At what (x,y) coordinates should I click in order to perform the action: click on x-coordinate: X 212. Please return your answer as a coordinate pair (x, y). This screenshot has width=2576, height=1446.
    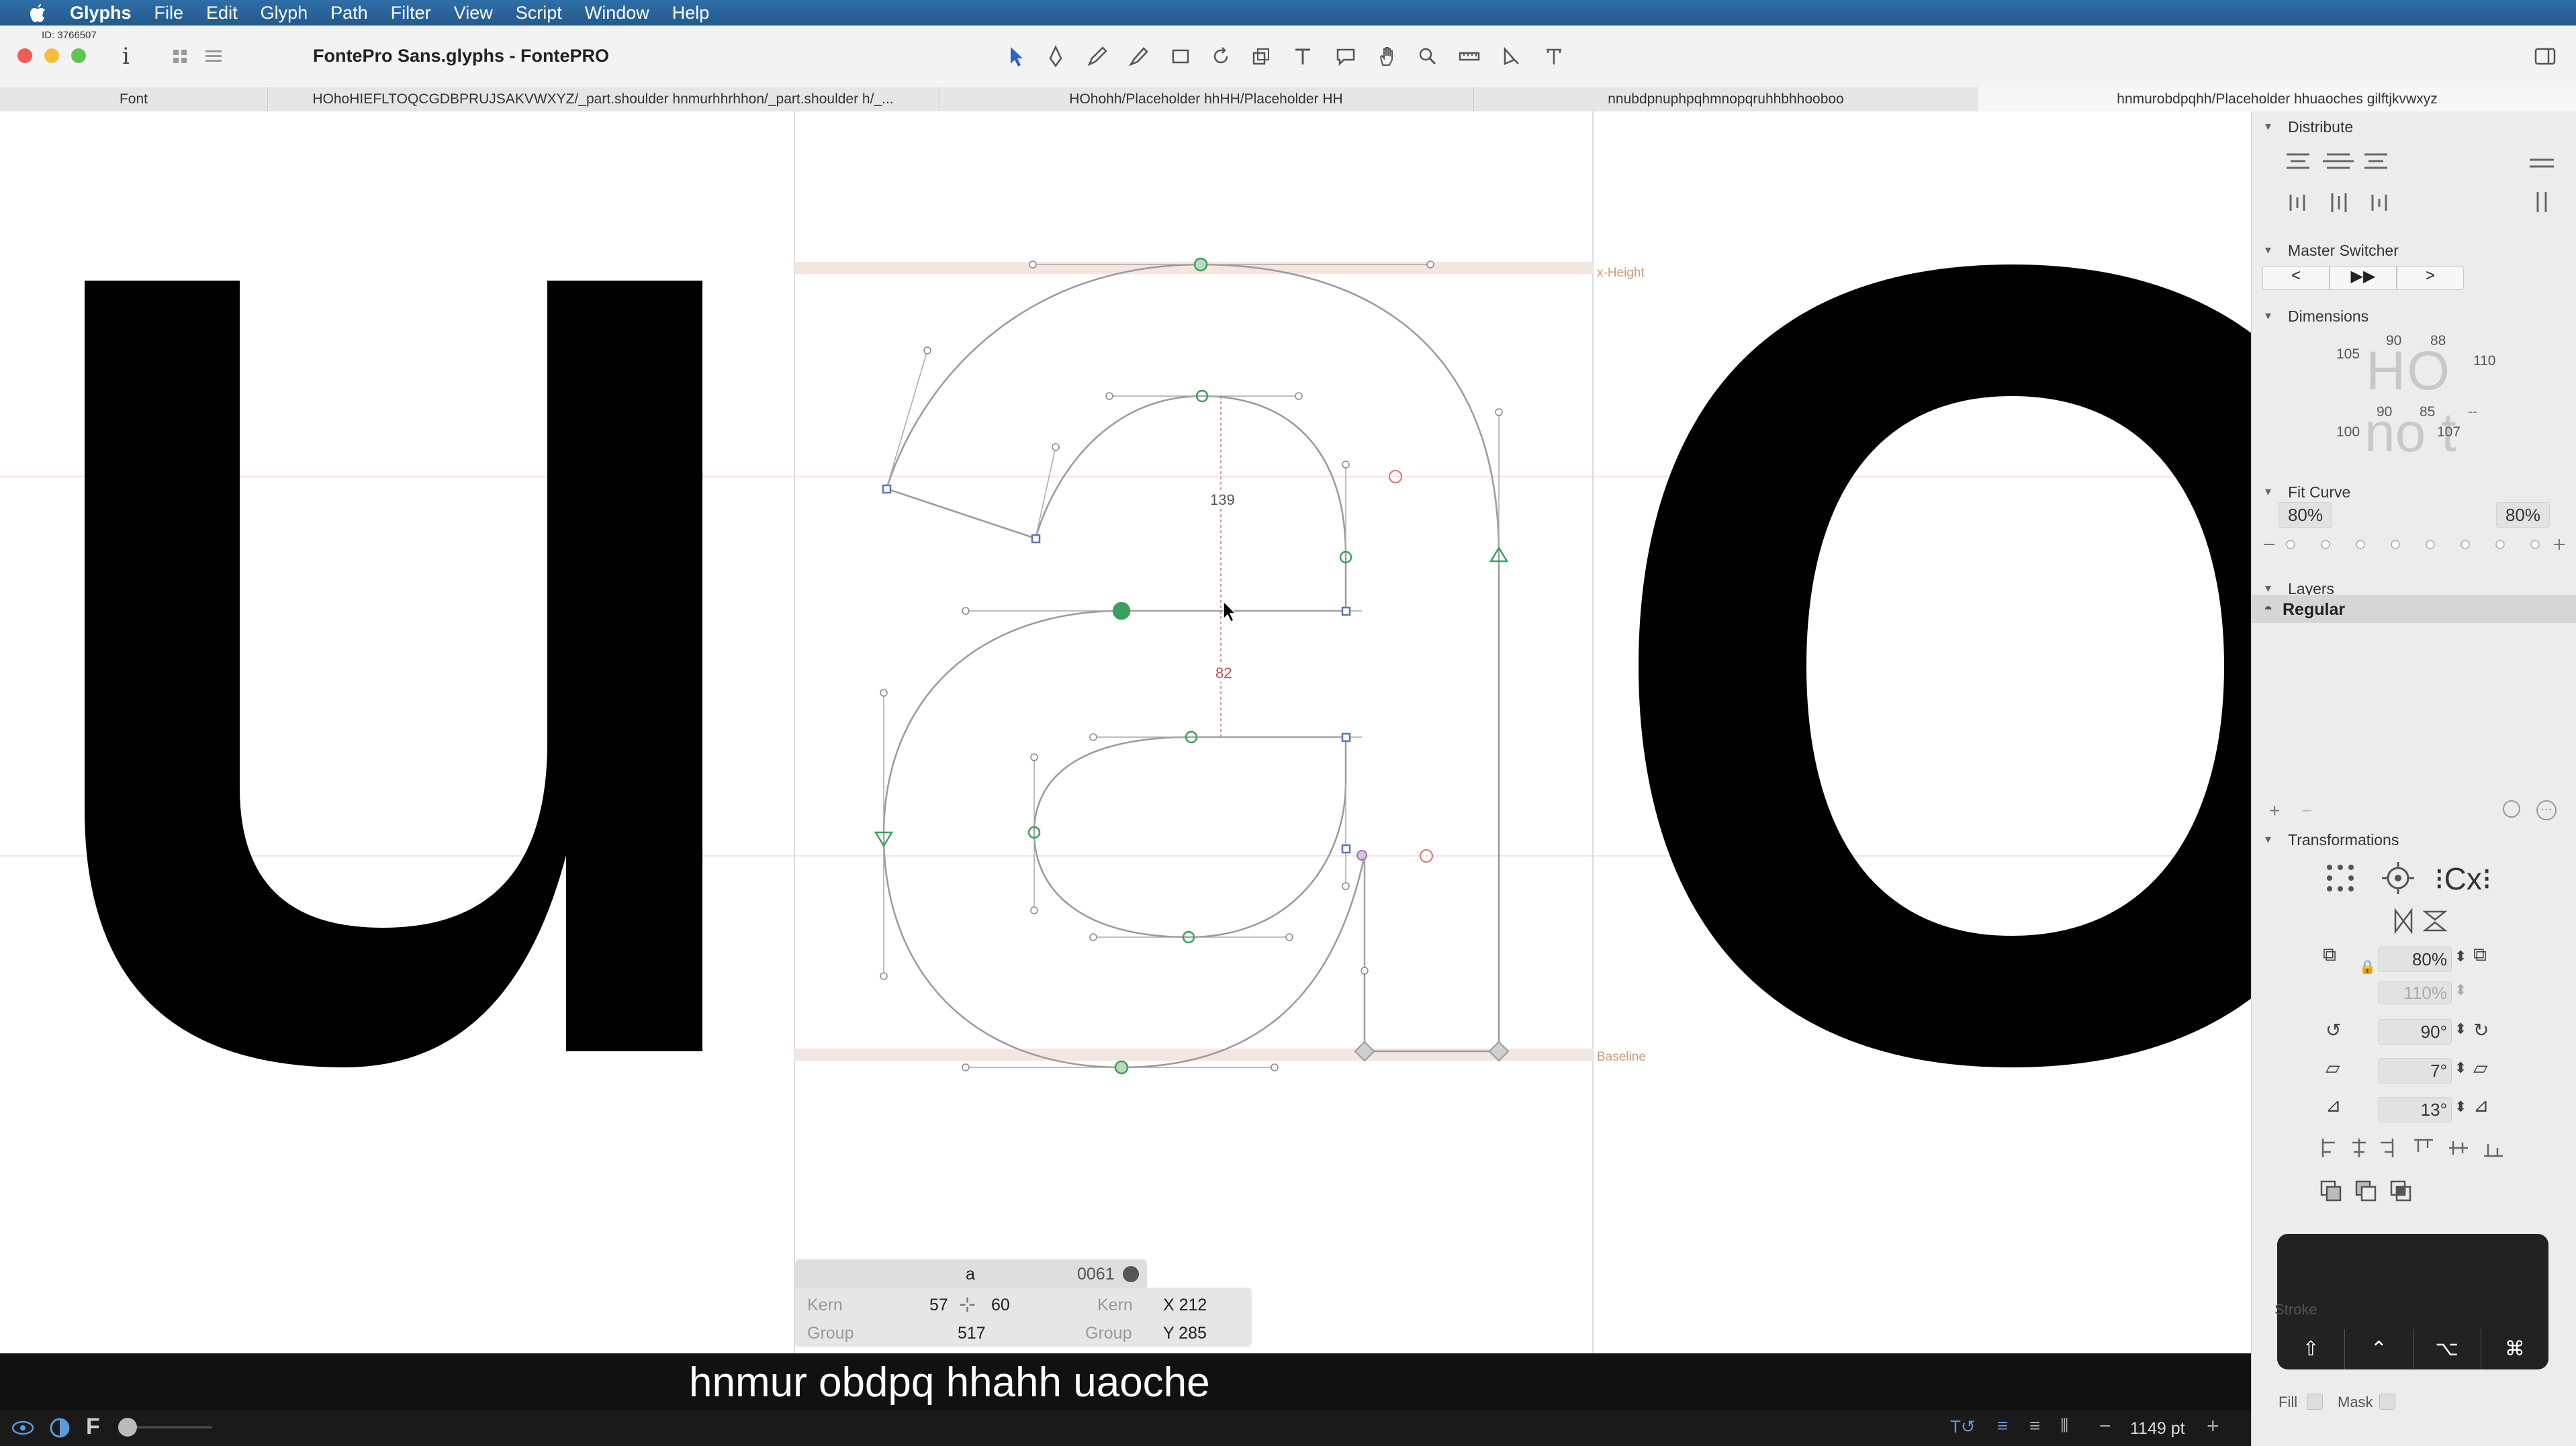
    Looking at the image, I should click on (1185, 1305).